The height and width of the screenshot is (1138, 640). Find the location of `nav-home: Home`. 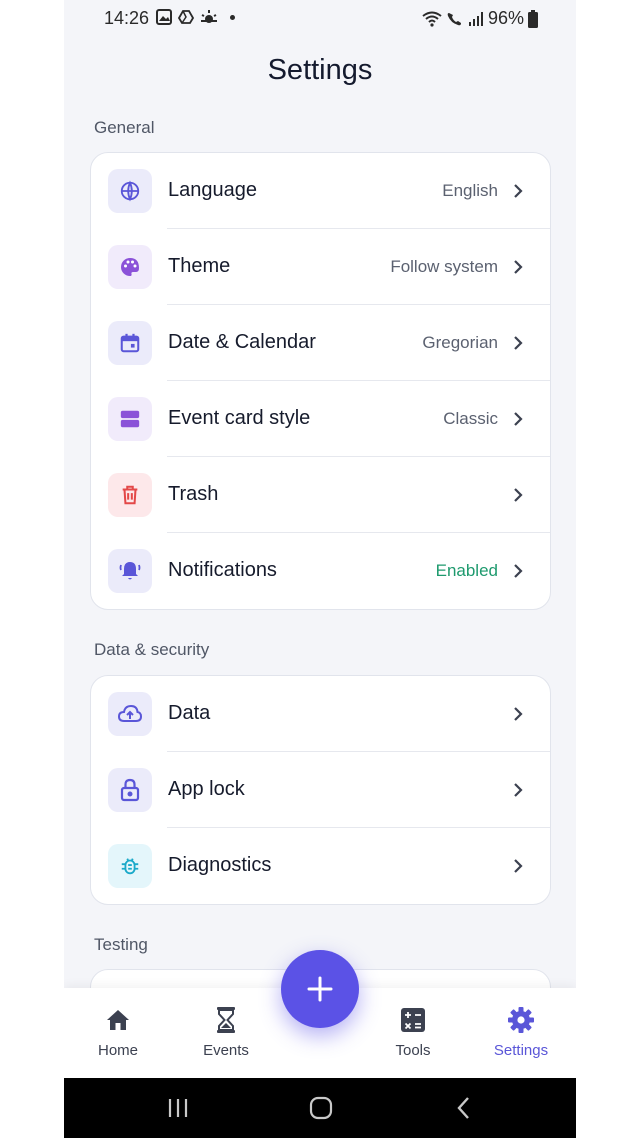

nav-home: Home is located at coordinates (118, 1033).